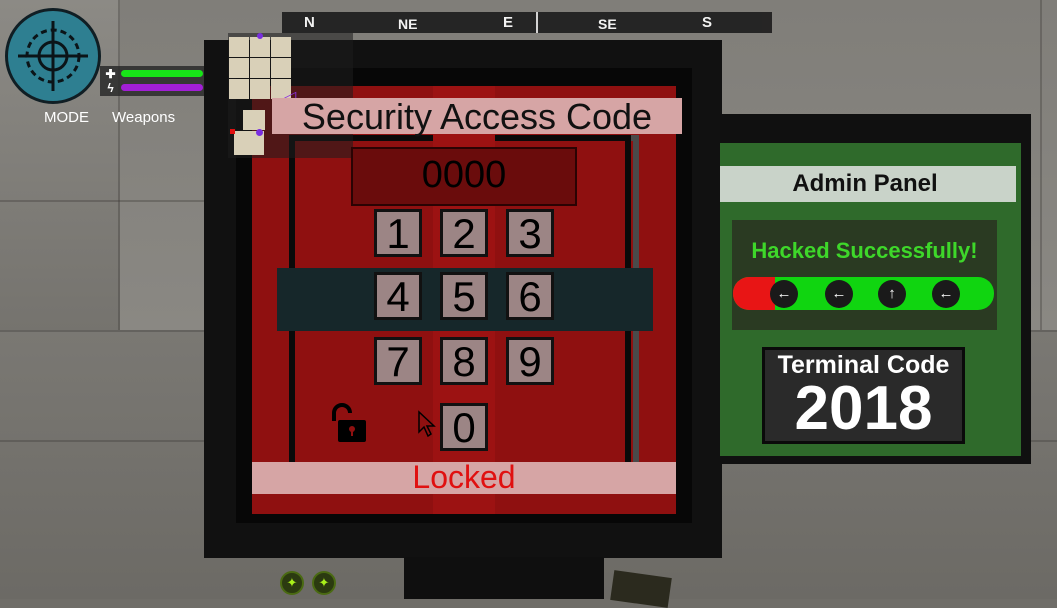  I want to click on cursor-arrow-icon, so click(427, 424).